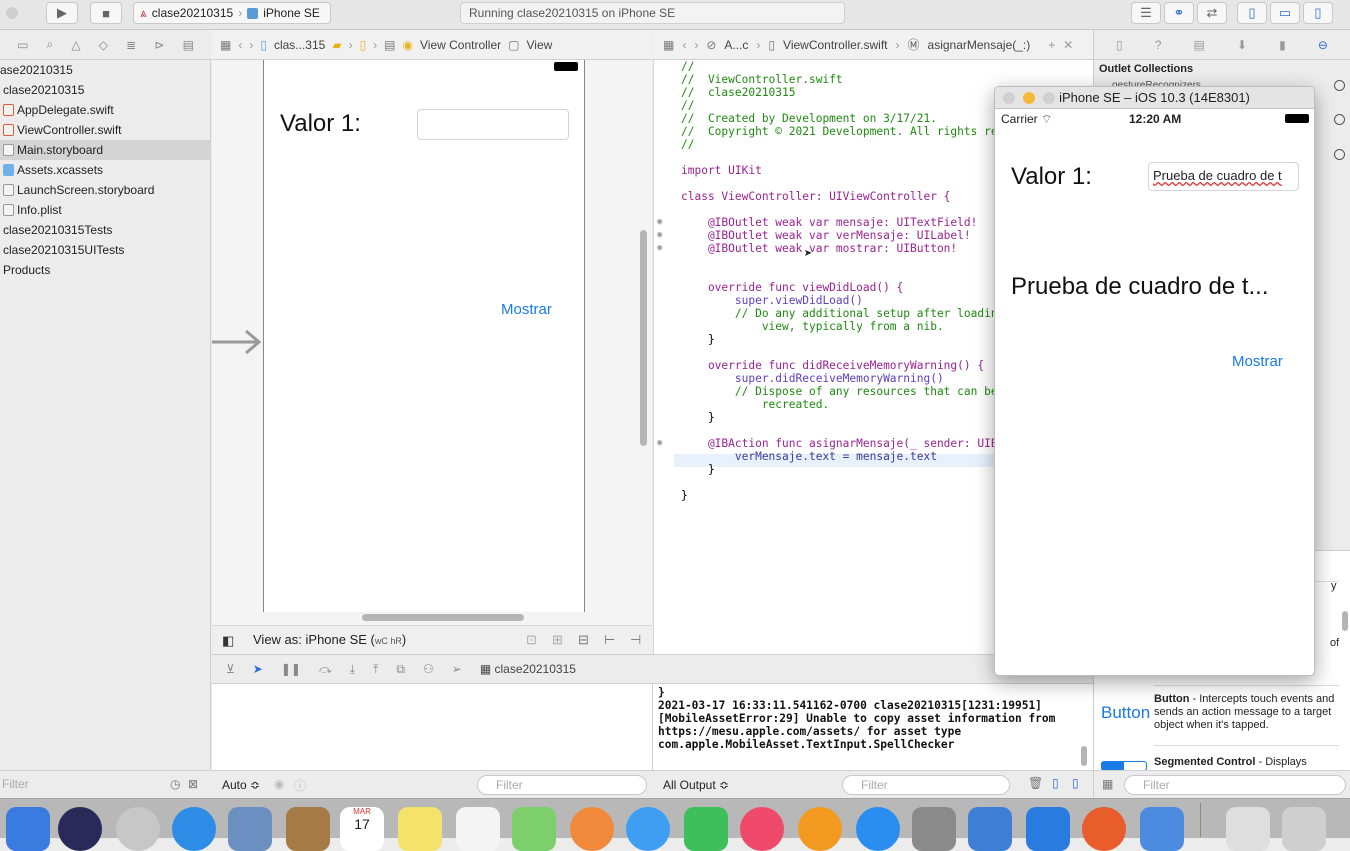  What do you see at coordinates (106, 13) in the screenshot?
I see `stop-button: ■` at bounding box center [106, 13].